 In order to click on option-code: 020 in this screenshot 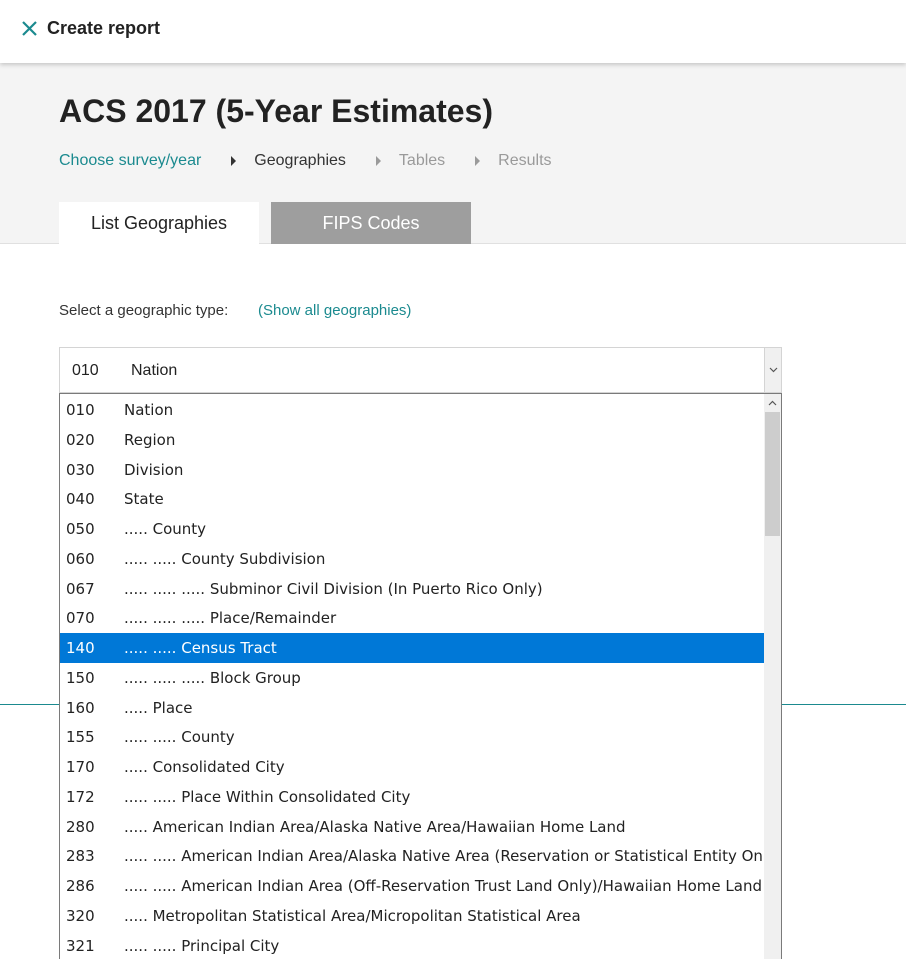, I will do `click(80, 439)`.